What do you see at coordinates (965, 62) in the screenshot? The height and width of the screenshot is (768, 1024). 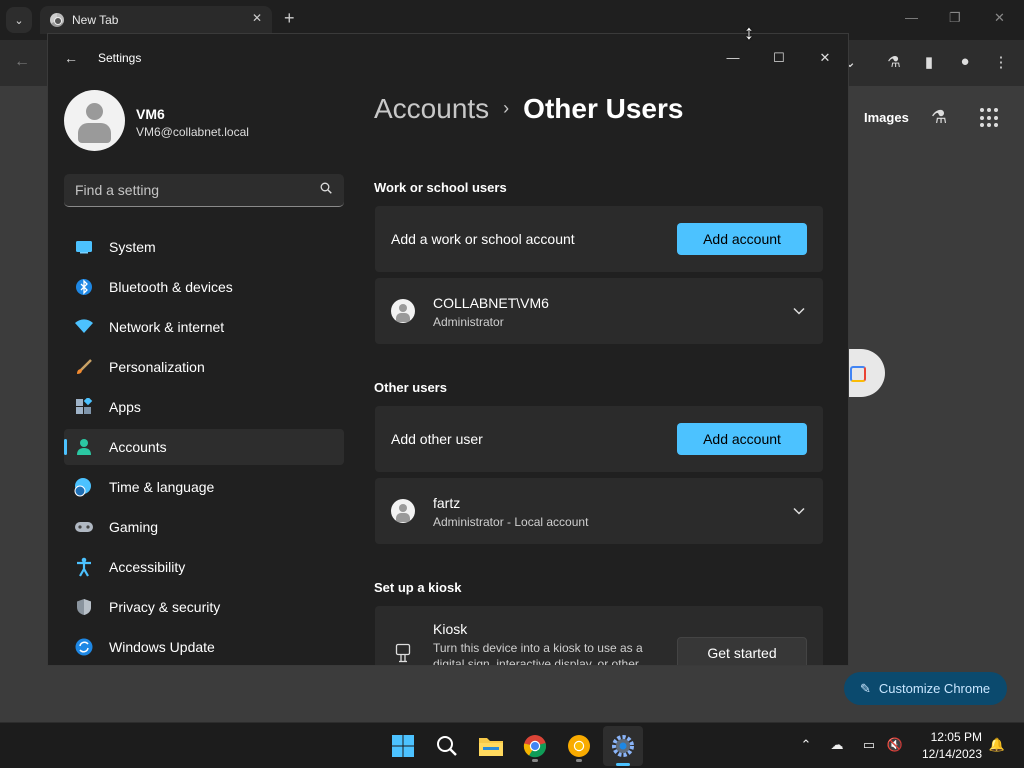 I see `profile-icon: ●` at bounding box center [965, 62].